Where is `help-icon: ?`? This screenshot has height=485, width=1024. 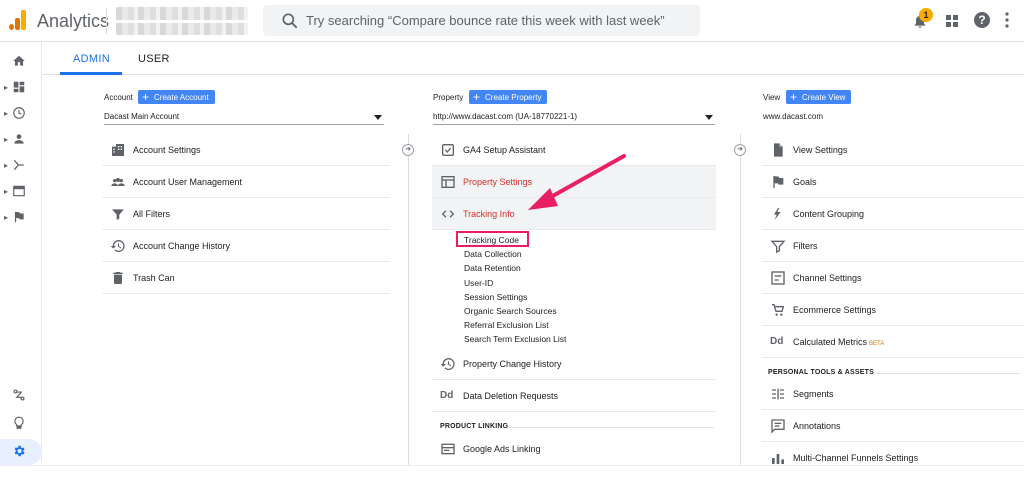 help-icon: ? is located at coordinates (982, 20).